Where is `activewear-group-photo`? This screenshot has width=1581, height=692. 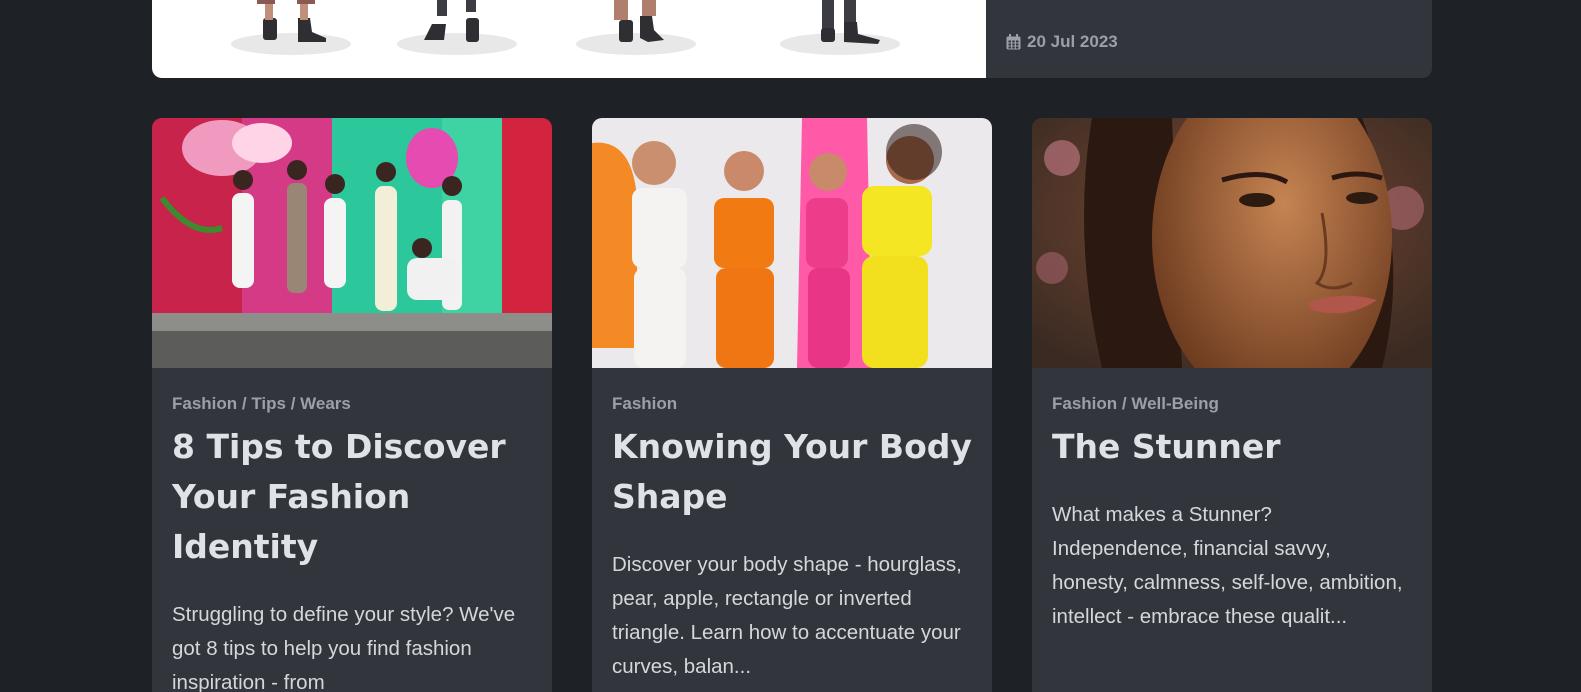
activewear-group-photo is located at coordinates (792, 243).